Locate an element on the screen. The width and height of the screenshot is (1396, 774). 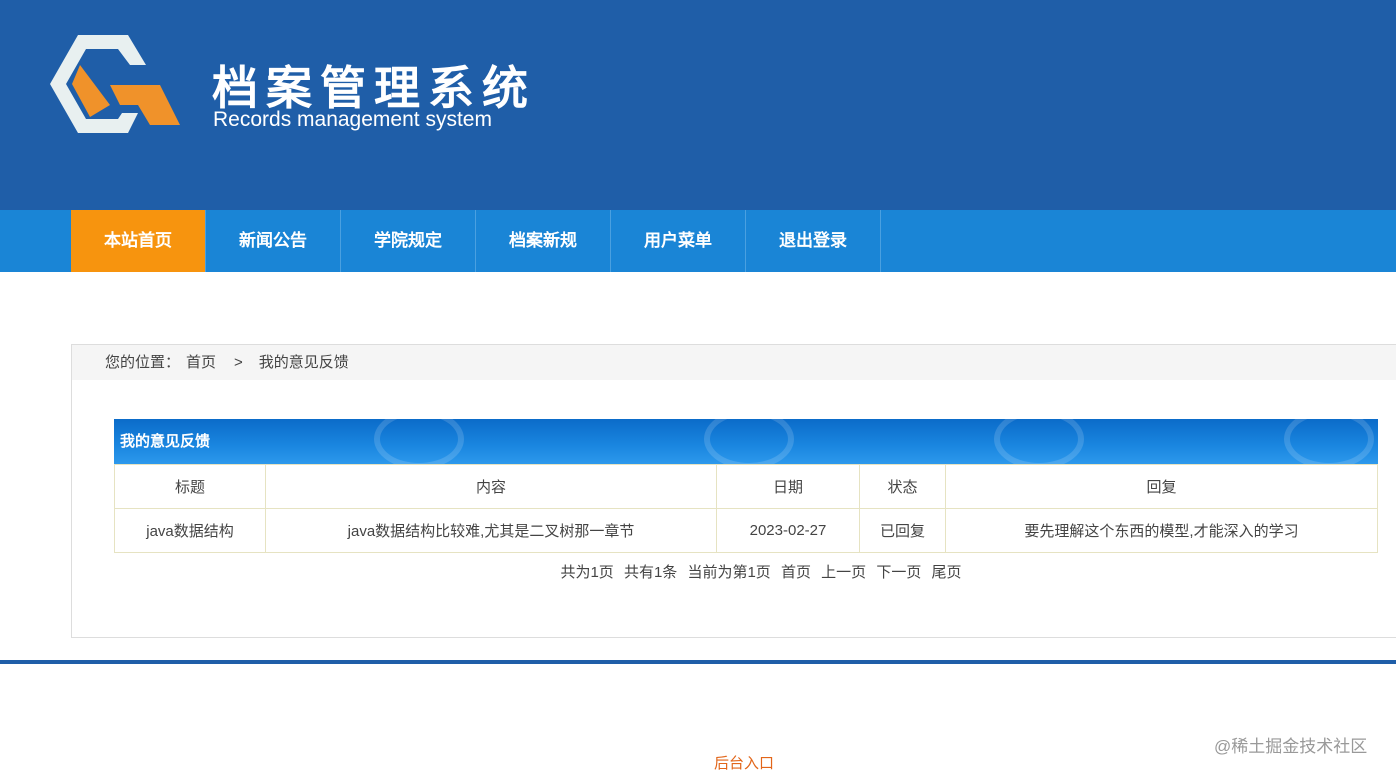
breadcrumb-home: 首页 is located at coordinates (201, 362).